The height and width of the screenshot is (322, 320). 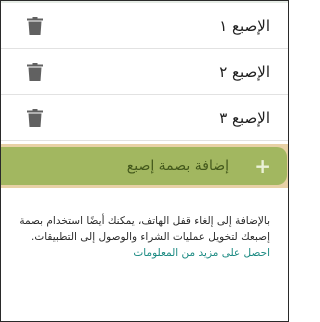 I want to click on add-fingerprint-button: + إضافة بصمة إصبع, so click(x=144, y=166).